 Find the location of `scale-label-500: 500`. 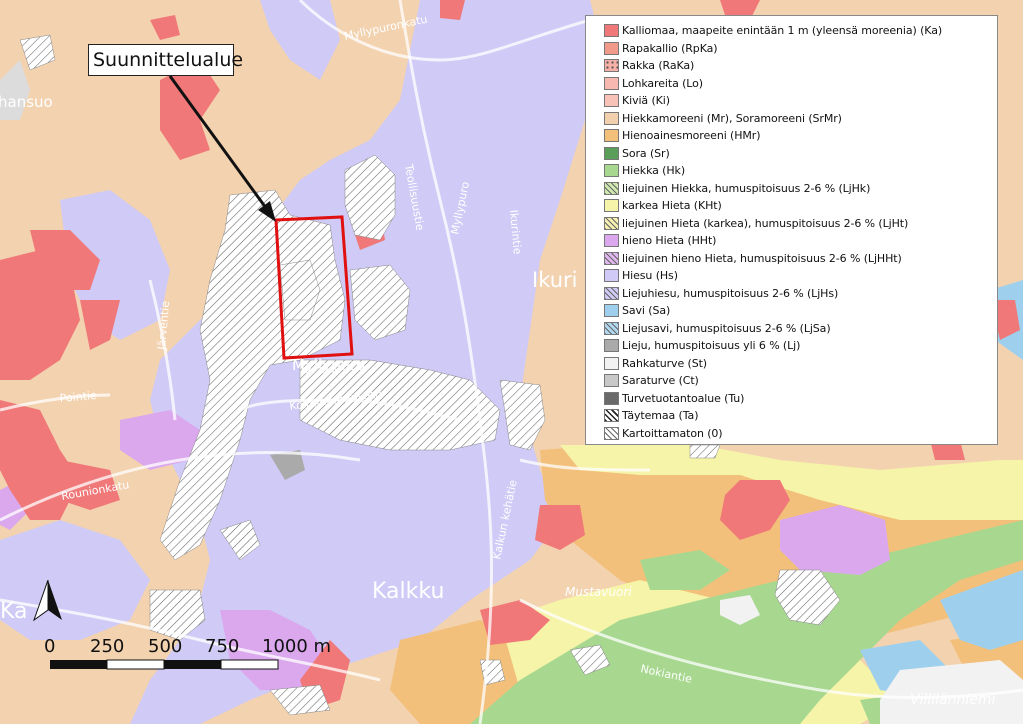

scale-label-500: 500 is located at coordinates (165, 646).